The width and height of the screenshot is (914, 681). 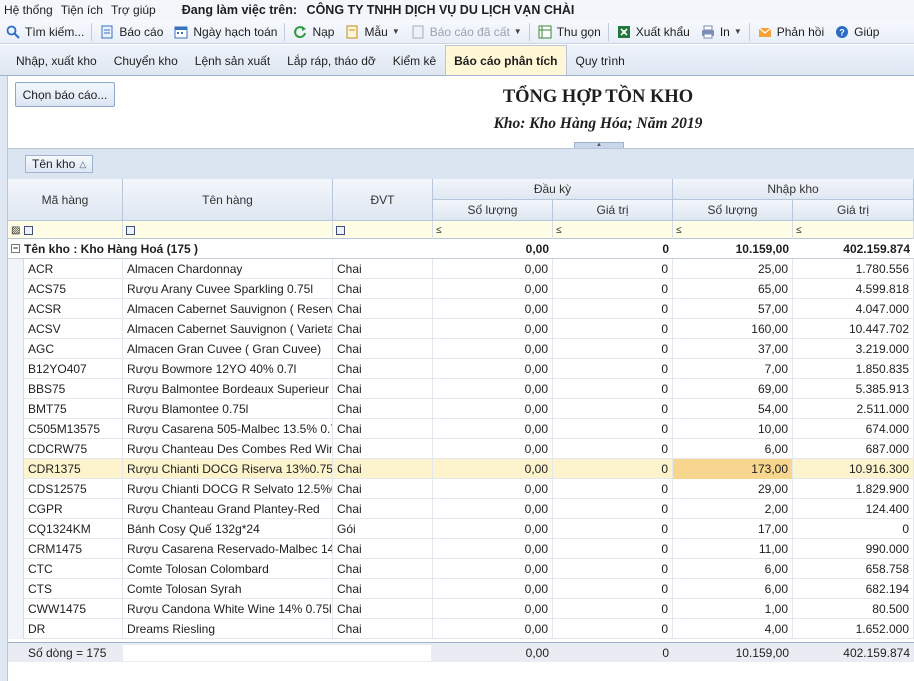 What do you see at coordinates (228, 549) in the screenshot?
I see `cell-name: Rượu Casarena Reservado-Malbec 14` at bounding box center [228, 549].